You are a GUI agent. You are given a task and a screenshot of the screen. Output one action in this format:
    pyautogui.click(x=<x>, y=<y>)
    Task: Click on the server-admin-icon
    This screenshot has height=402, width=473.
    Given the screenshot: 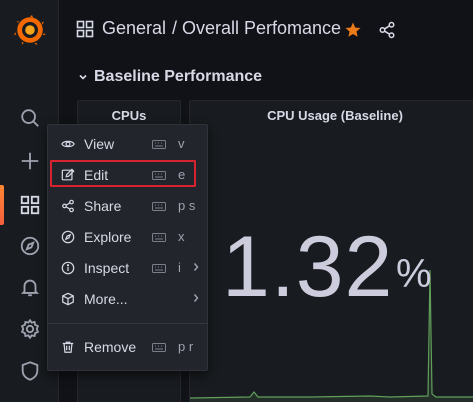 What is the action you would take?
    pyautogui.click(x=30, y=371)
    